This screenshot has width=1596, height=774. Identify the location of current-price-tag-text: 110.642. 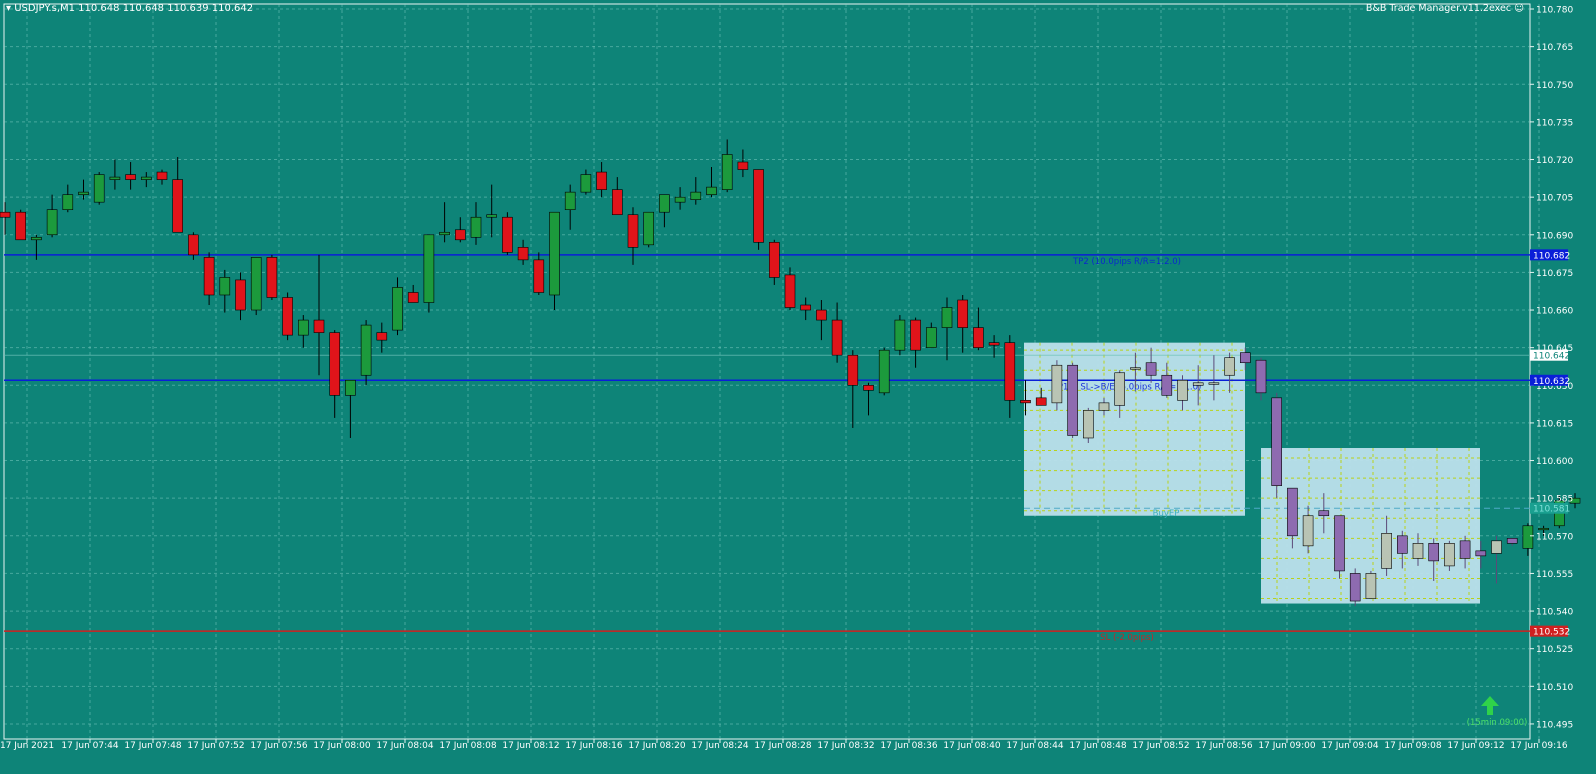
(1551, 357).